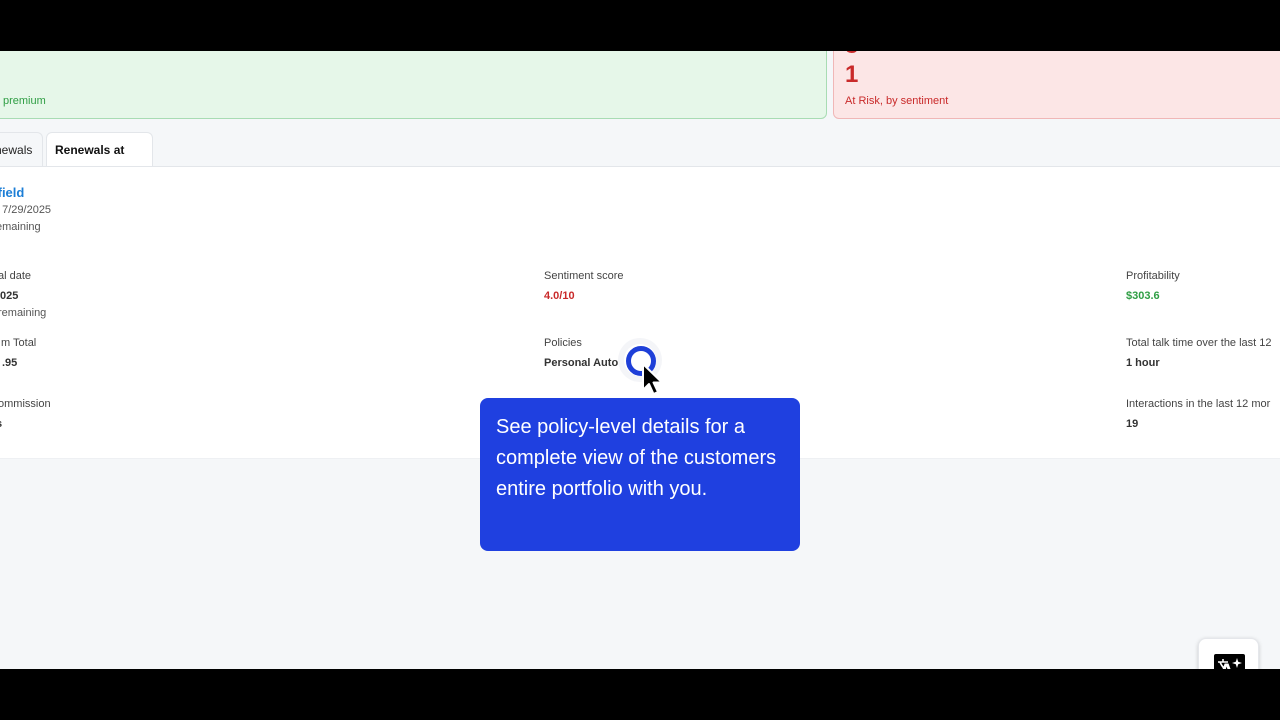 Image resolution: width=1280 pixels, height=720 pixels. What do you see at coordinates (19, 343) in the screenshot?
I see `premium-total-label: m Total` at bounding box center [19, 343].